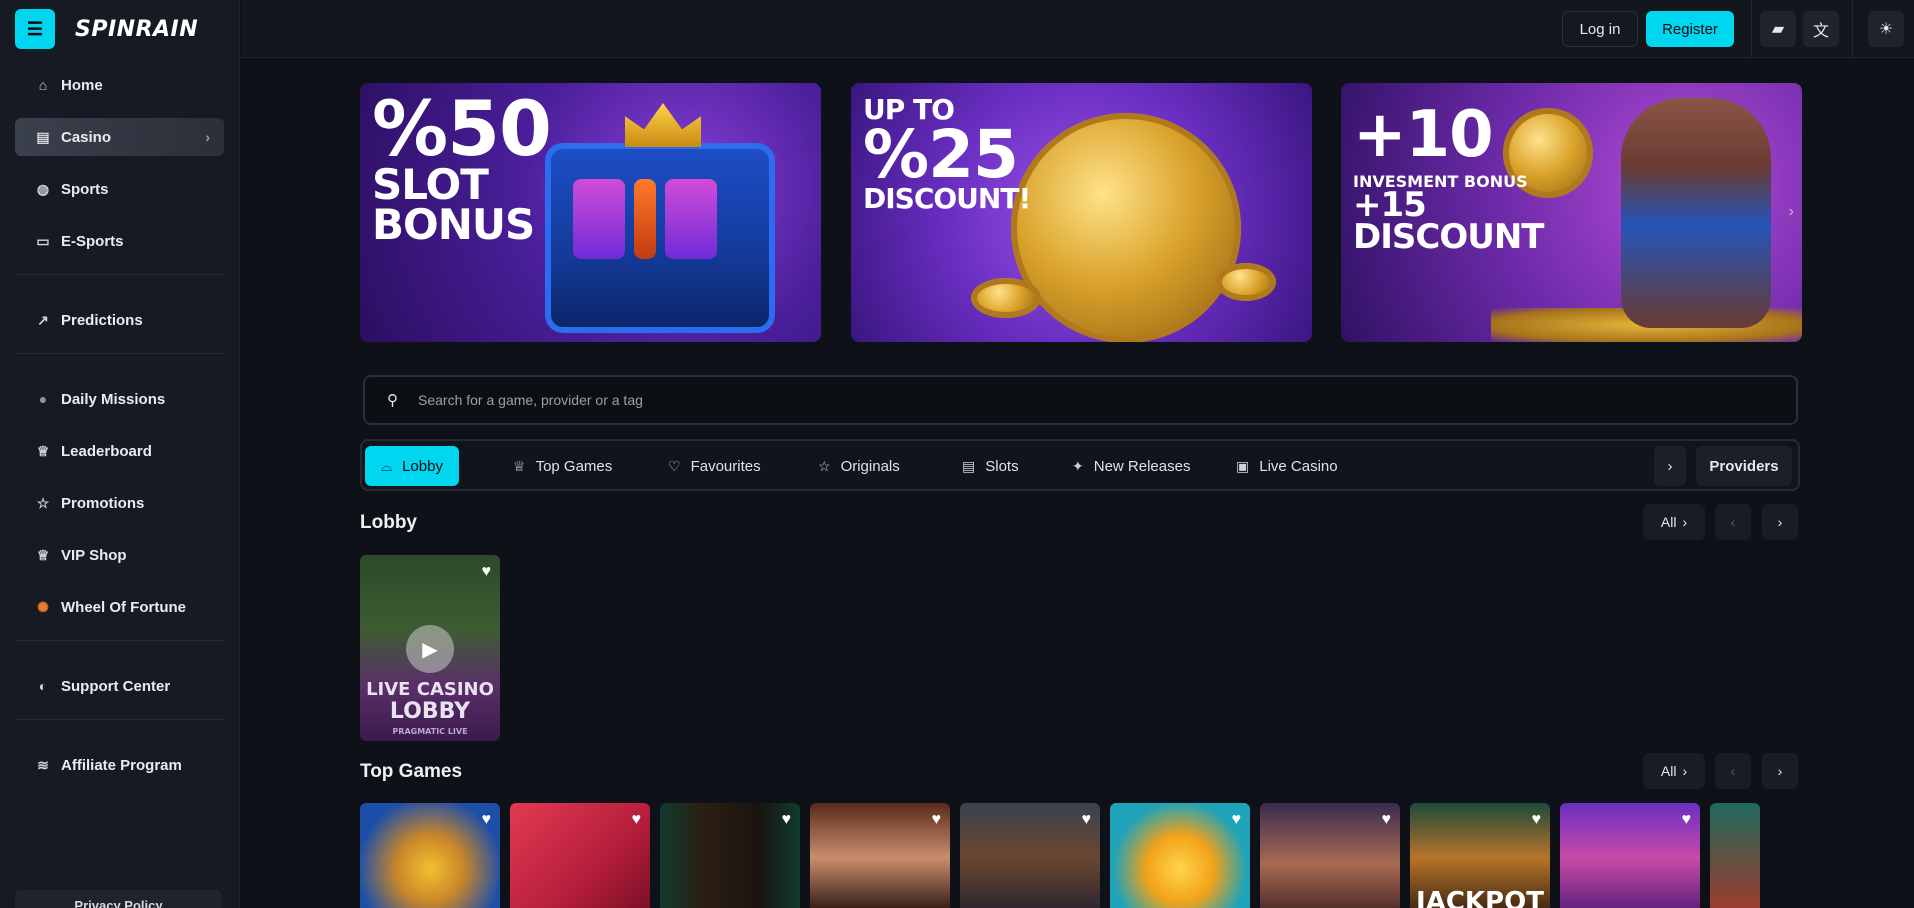  I want to click on sidebar-item-label: E-Sports, so click(92, 241).